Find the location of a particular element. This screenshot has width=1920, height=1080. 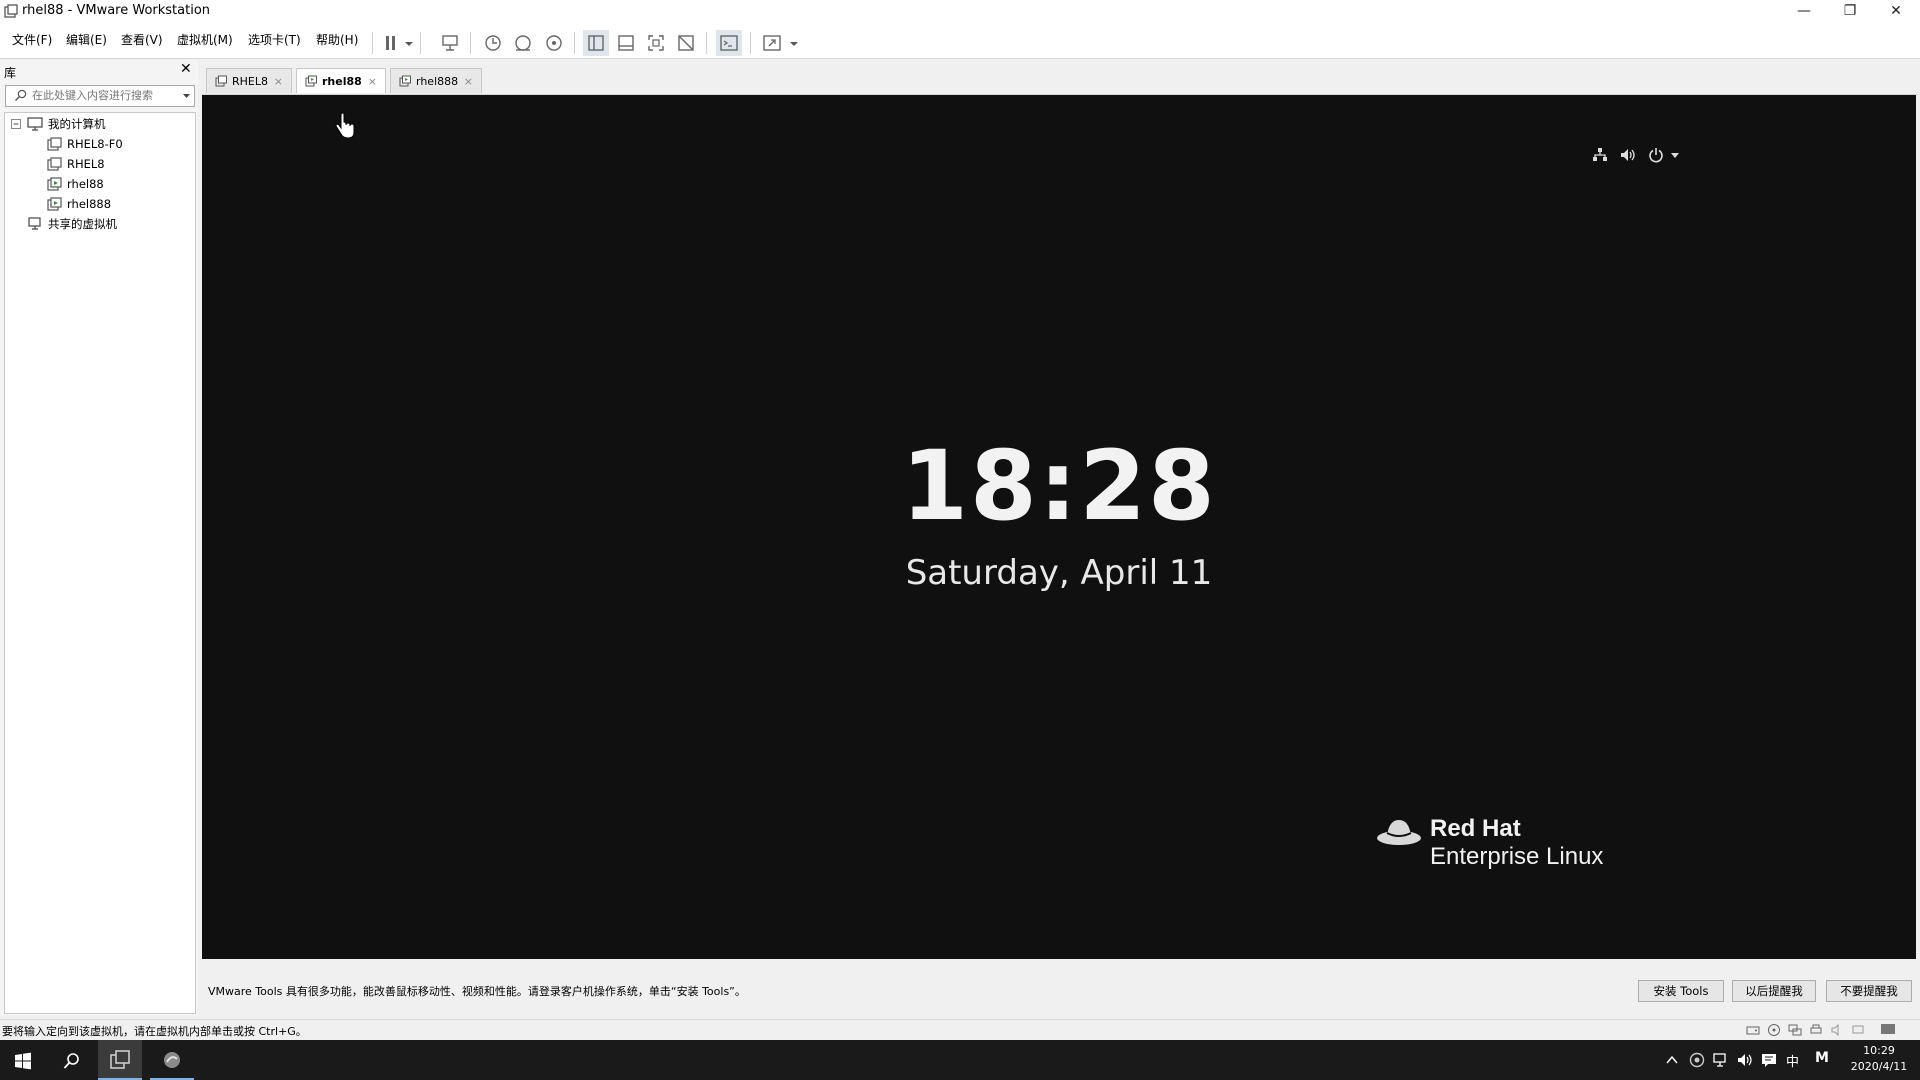

window-title: rhel88 - VMware Workstation is located at coordinates (116, 10).